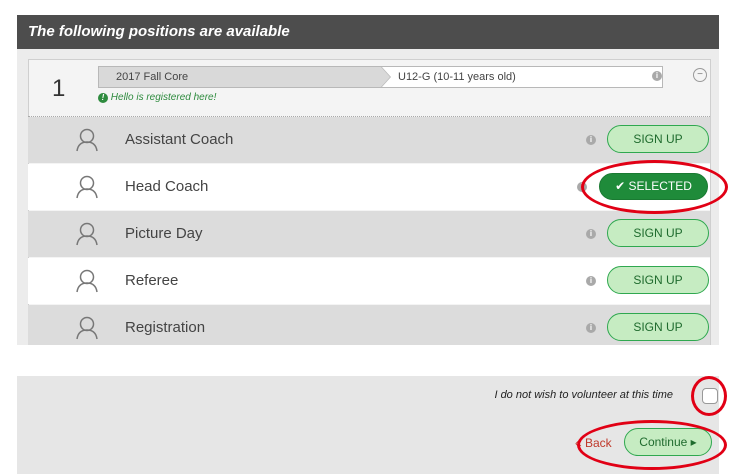  Describe the element at coordinates (369, 325) in the screenshot. I see `position-row: Registration i SIGN UP` at that location.